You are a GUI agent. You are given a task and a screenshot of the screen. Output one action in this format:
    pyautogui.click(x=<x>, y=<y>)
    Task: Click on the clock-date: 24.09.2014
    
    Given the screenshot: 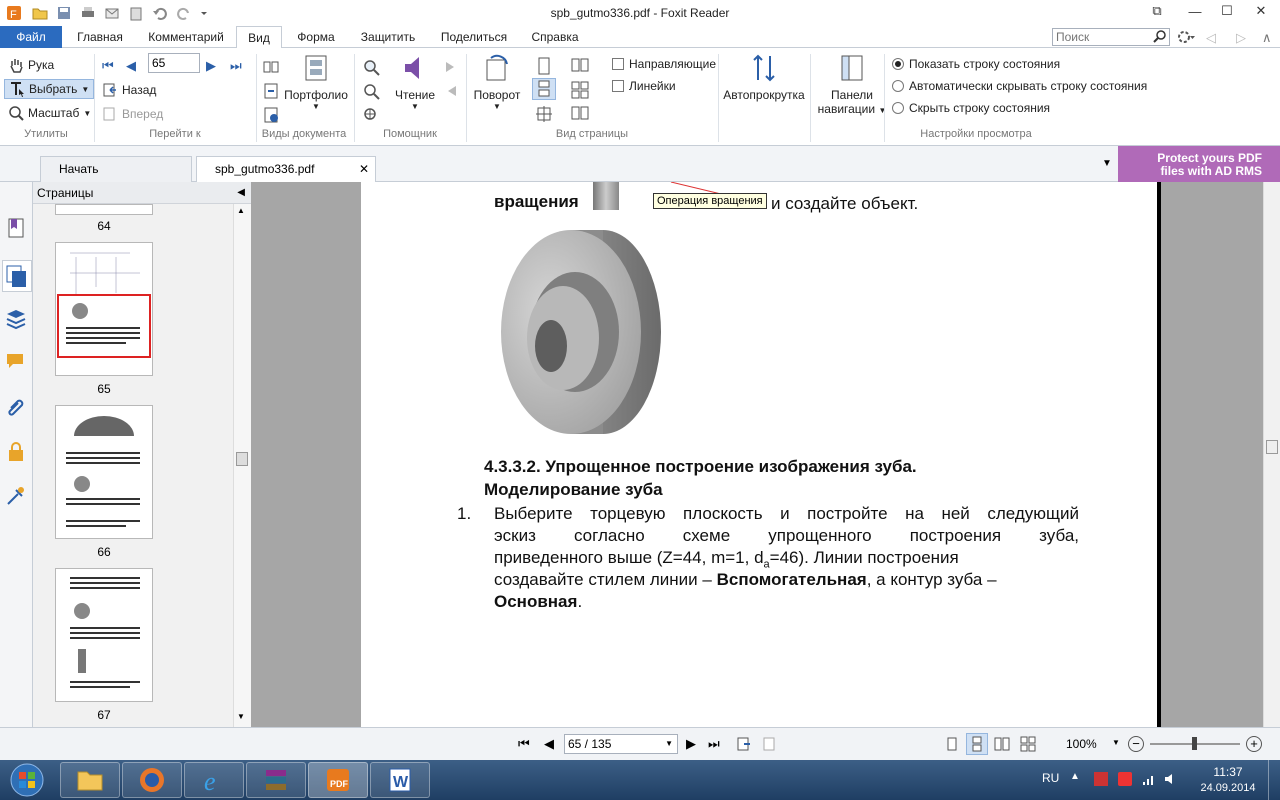 What is the action you would take?
    pyautogui.click(x=1228, y=788)
    